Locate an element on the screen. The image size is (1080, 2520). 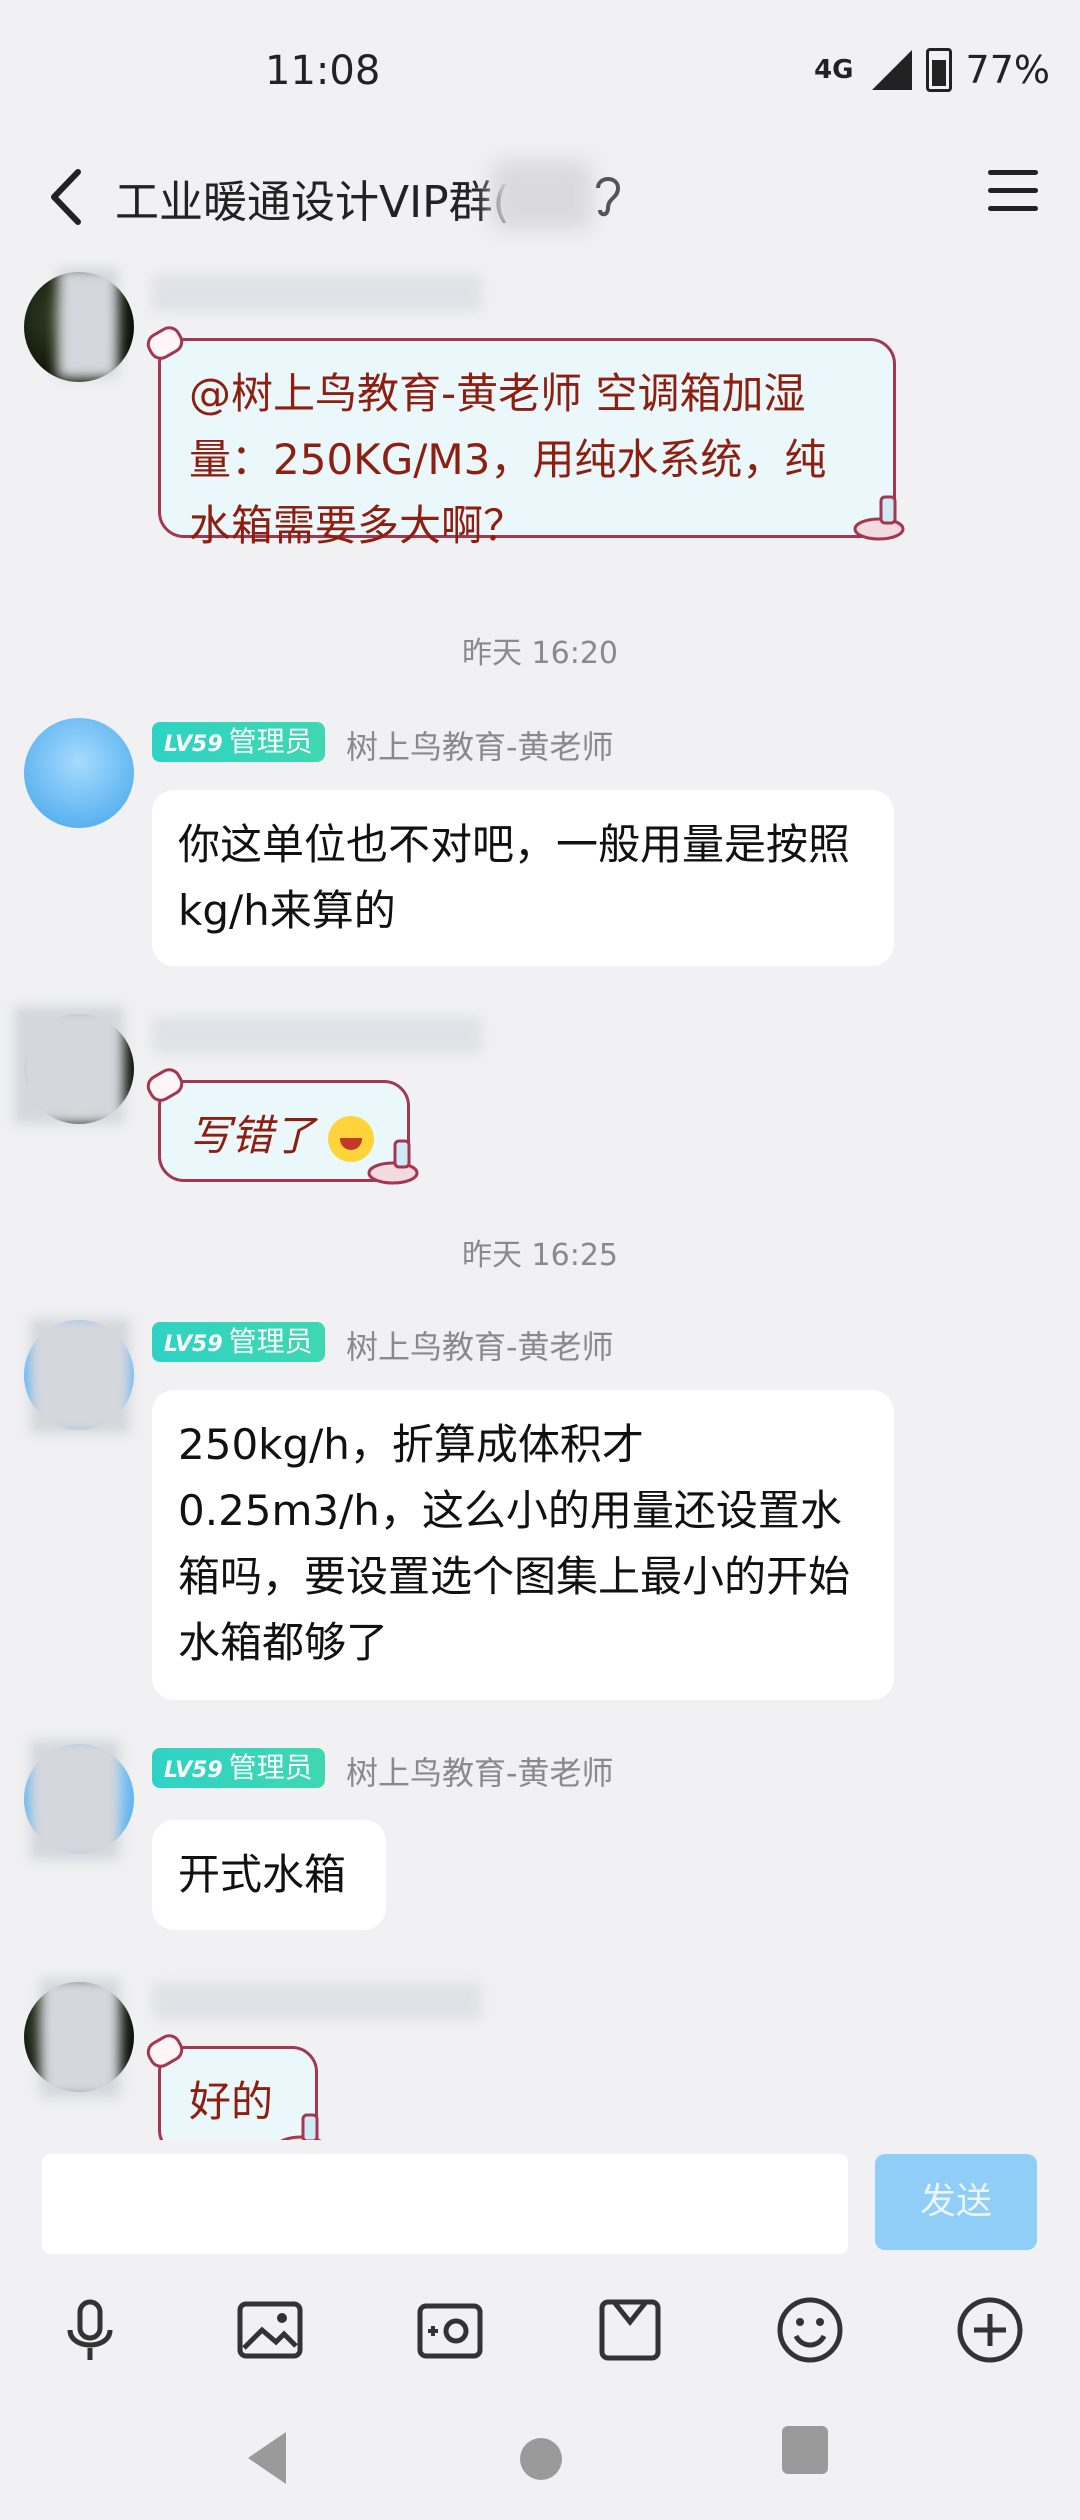
message-input is located at coordinates (445, 2204).